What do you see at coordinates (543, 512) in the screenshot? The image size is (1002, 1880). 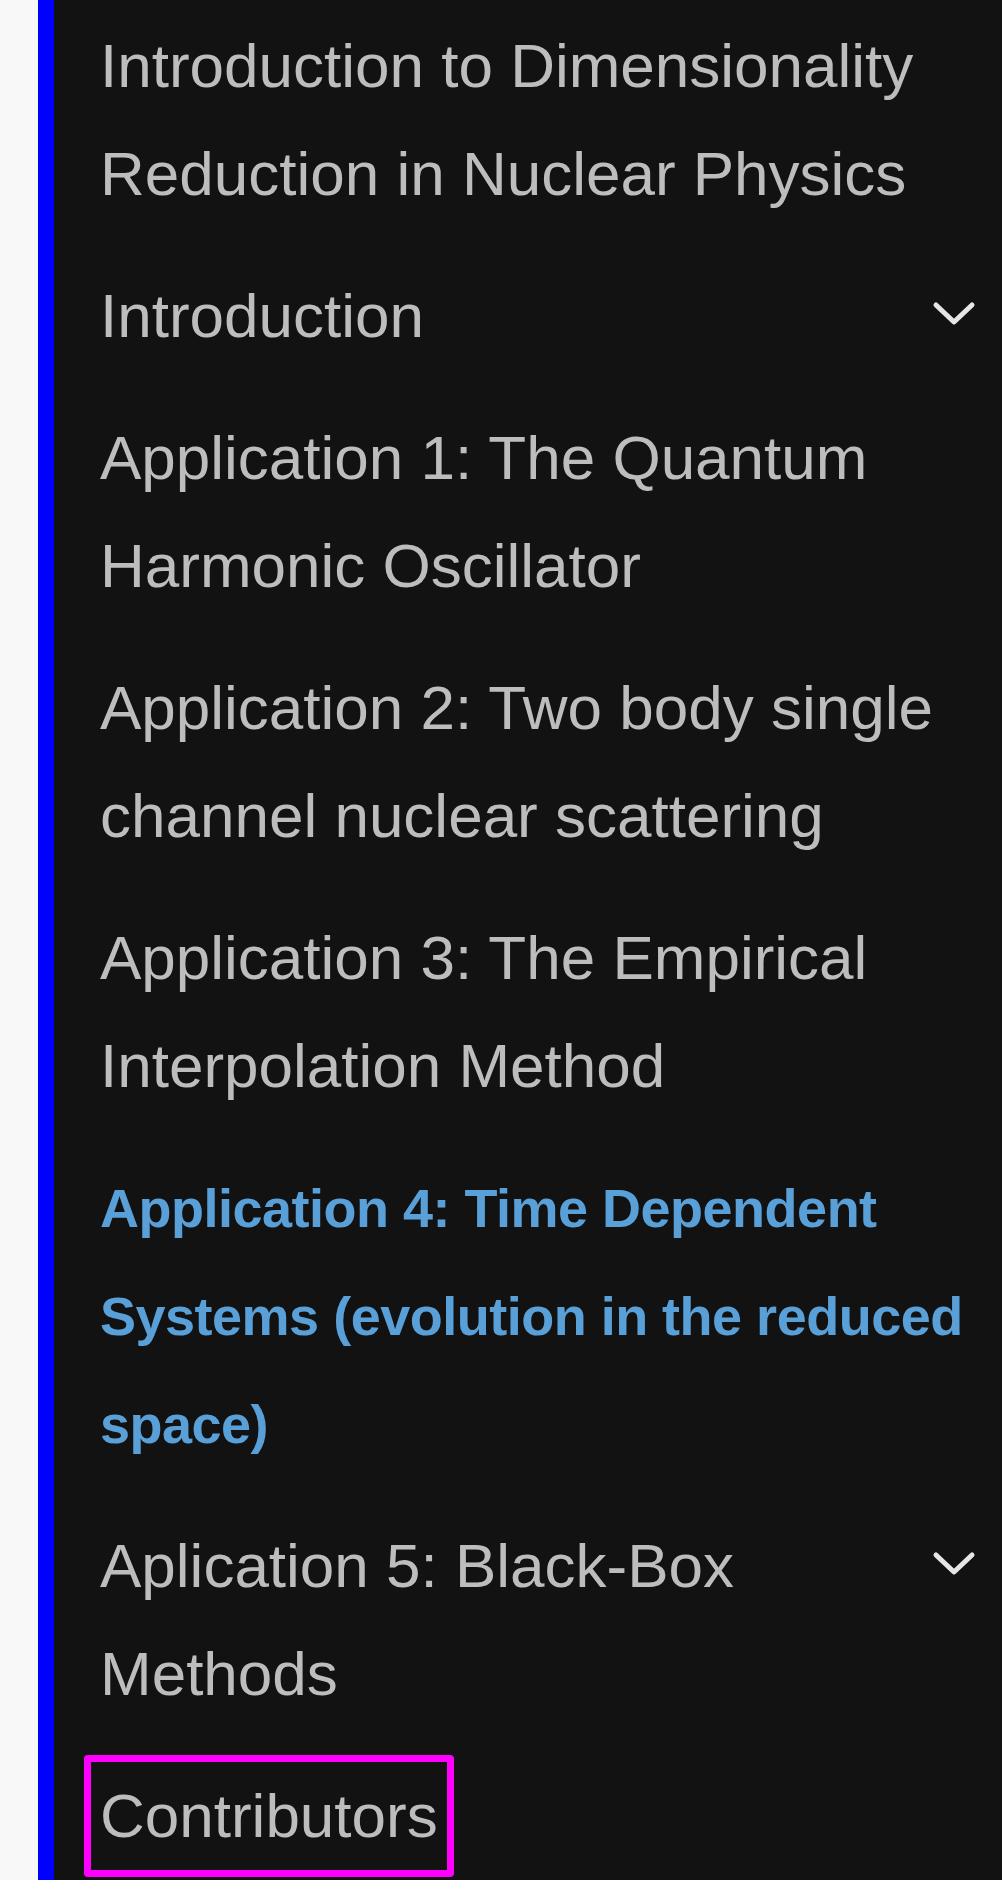 I see `nav-link: Application 1: The Quantum Harmonic Oscillator` at bounding box center [543, 512].